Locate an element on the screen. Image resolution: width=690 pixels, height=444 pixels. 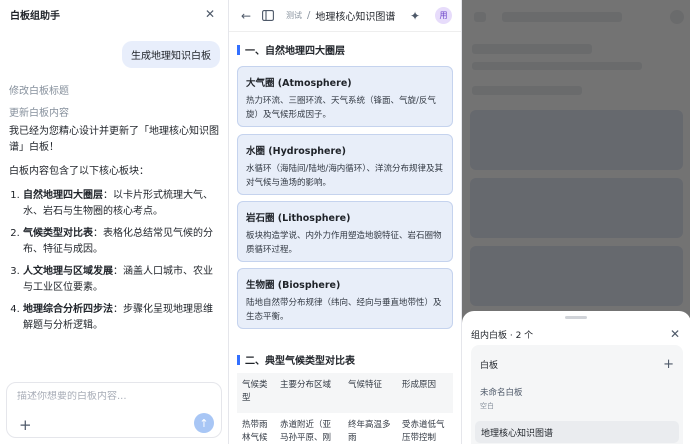
card-title: 大气圈 (Atmosphere) is located at coordinates (299, 83).